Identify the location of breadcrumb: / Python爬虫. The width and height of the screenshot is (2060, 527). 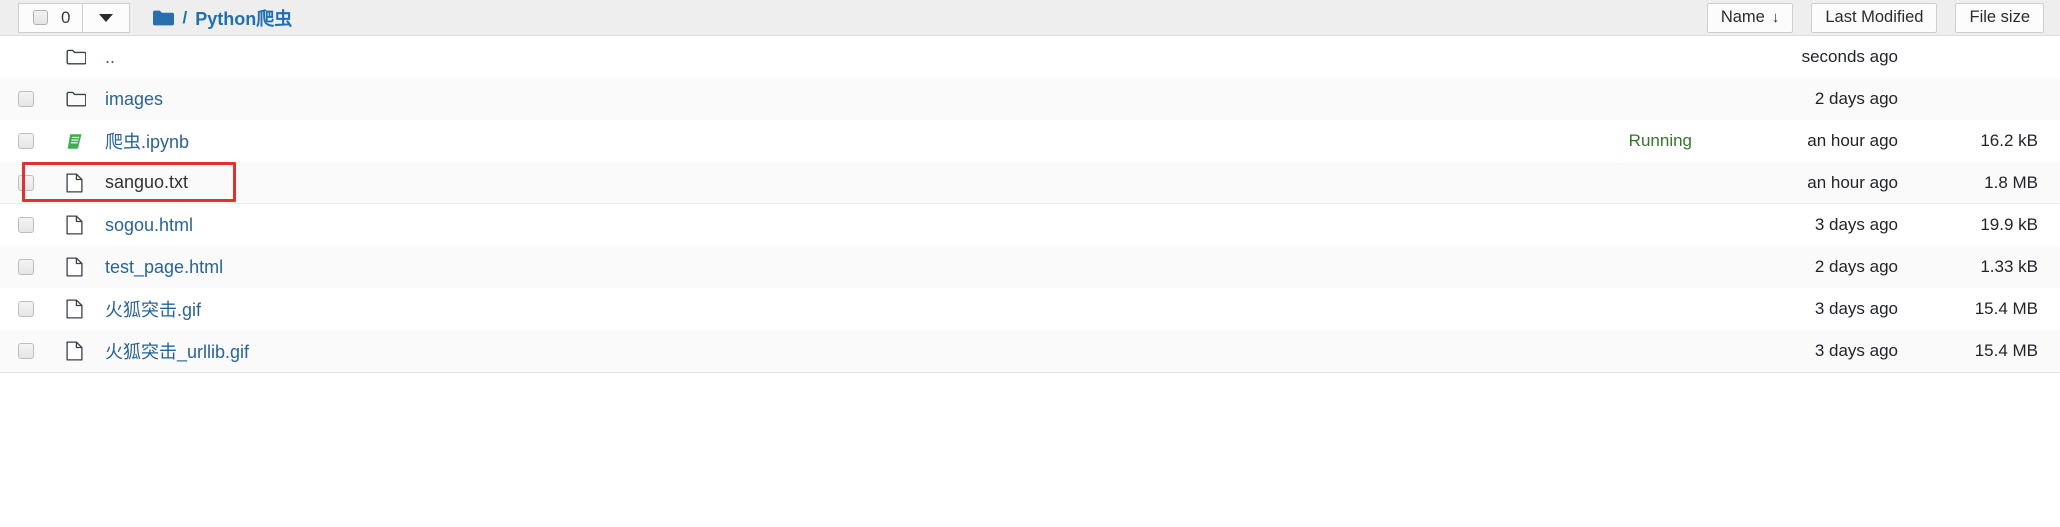
(222, 18).